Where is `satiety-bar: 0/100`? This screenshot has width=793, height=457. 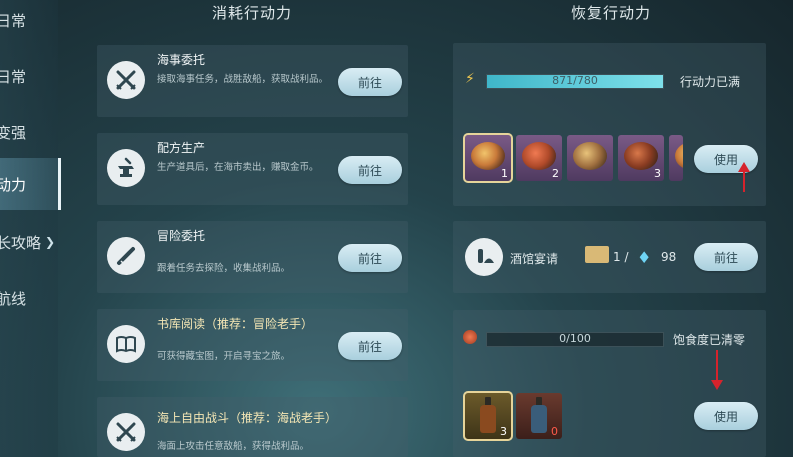
satiety-bar: 0/100 is located at coordinates (575, 339).